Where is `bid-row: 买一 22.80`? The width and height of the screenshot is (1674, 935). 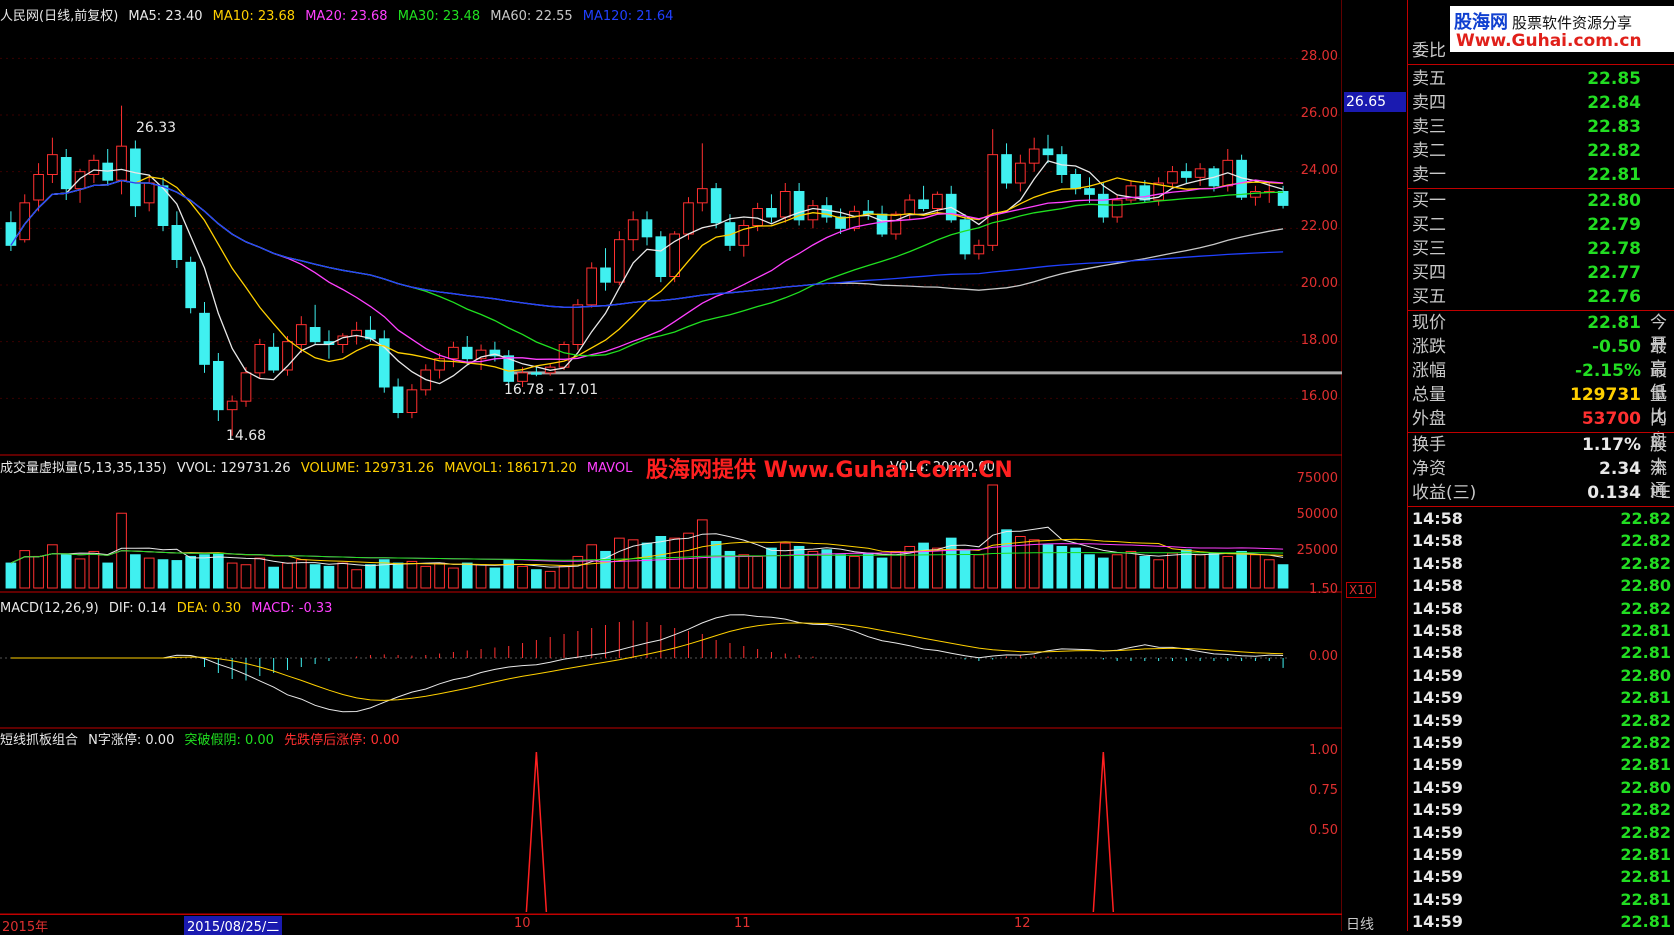
bid-row: 买一 22.80 is located at coordinates (1541, 201).